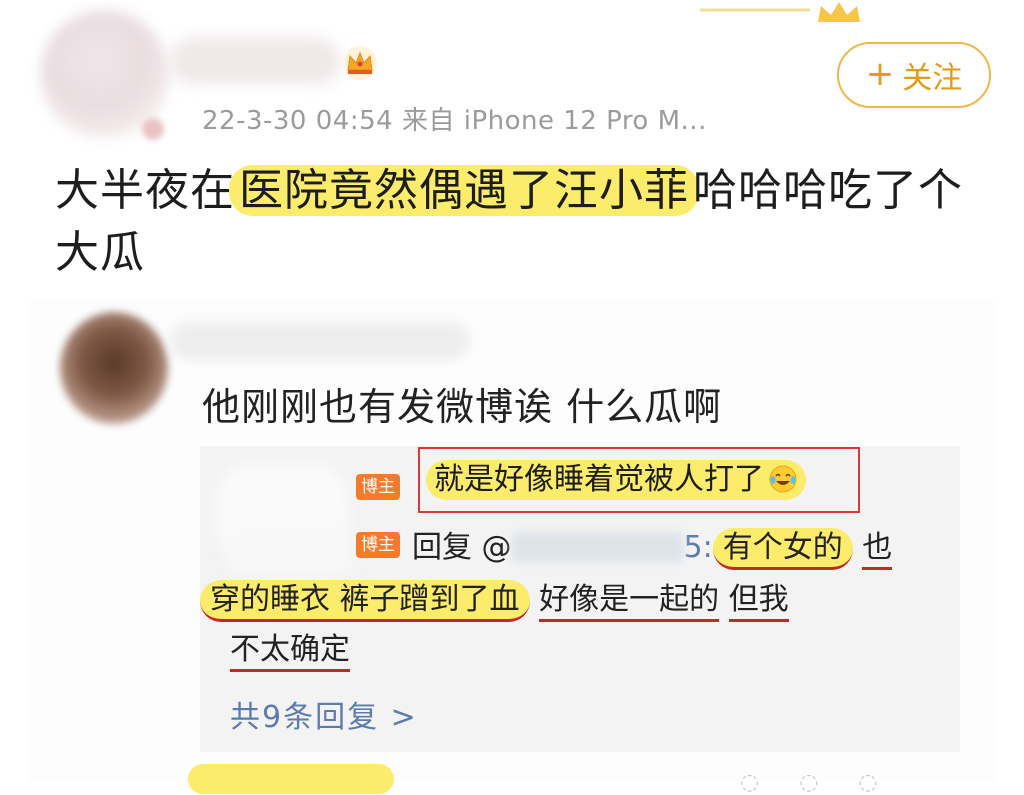 The width and height of the screenshot is (1024, 795). I want to click on reply-2-line-2: 穿的睡衣 裤子蹭到了血 好像是一起的 但我, so click(494, 601).